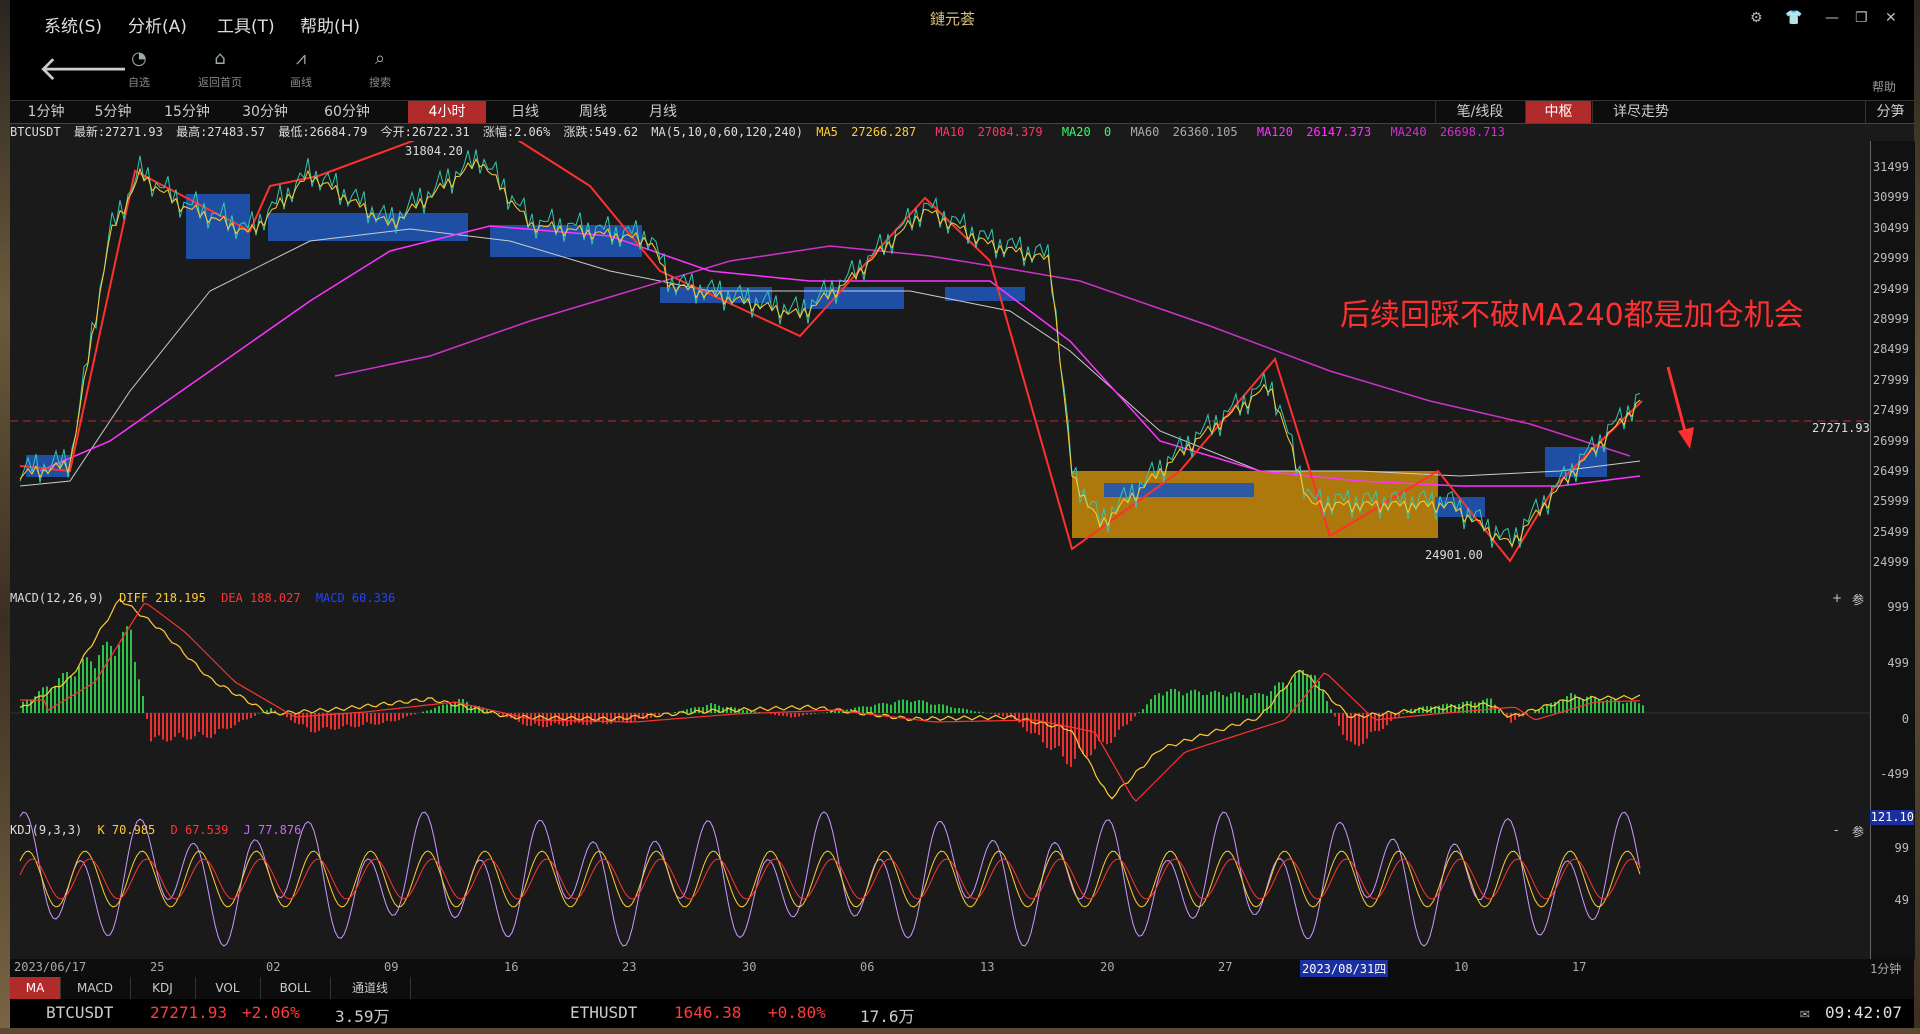 This screenshot has width=1920, height=1034. Describe the element at coordinates (295, 988) in the screenshot. I see `tab-boll: BOLL` at that location.